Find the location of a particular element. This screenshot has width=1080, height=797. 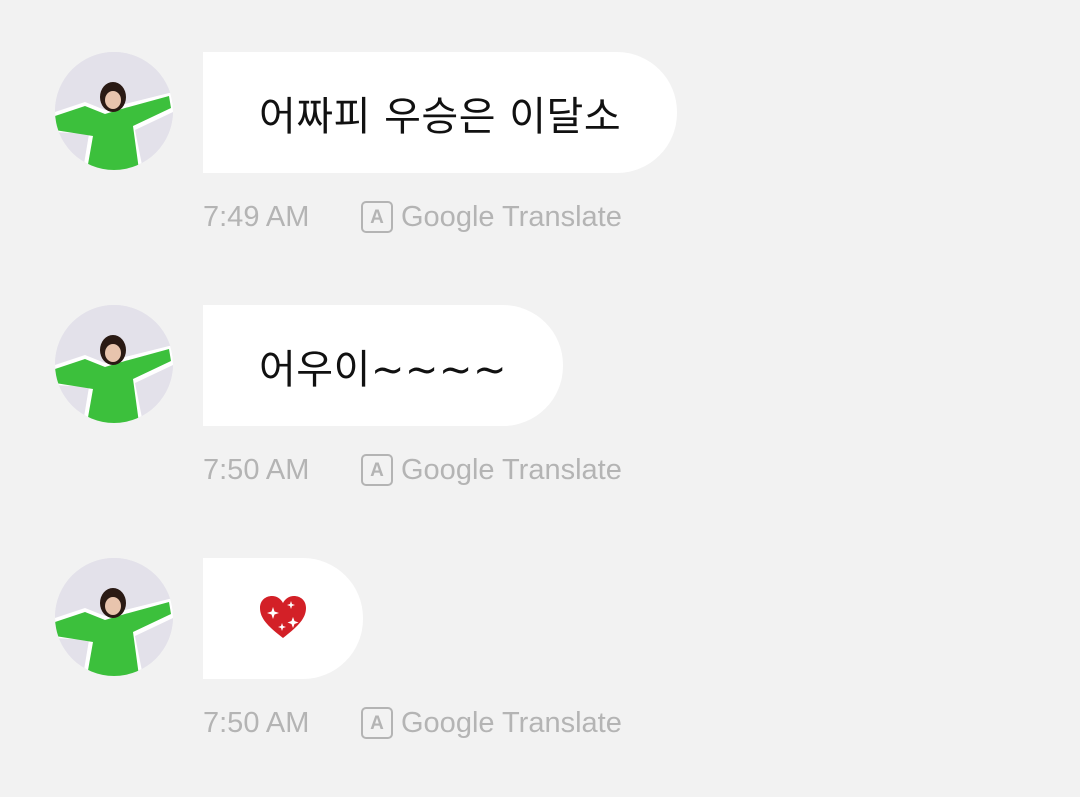

sparkling-heart-icon is located at coordinates (283, 619).